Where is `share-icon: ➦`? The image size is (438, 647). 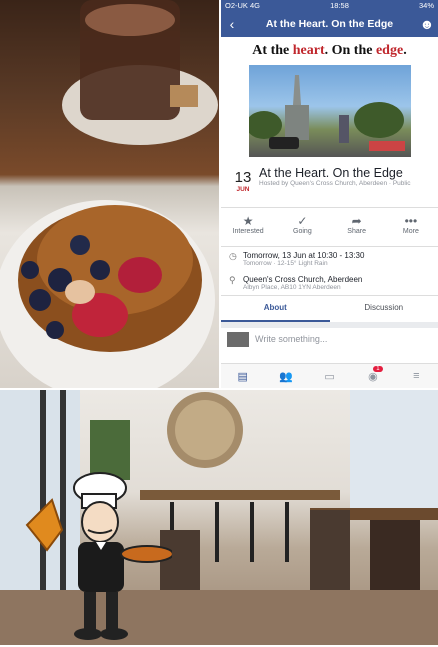 share-icon: ➦ is located at coordinates (357, 221).